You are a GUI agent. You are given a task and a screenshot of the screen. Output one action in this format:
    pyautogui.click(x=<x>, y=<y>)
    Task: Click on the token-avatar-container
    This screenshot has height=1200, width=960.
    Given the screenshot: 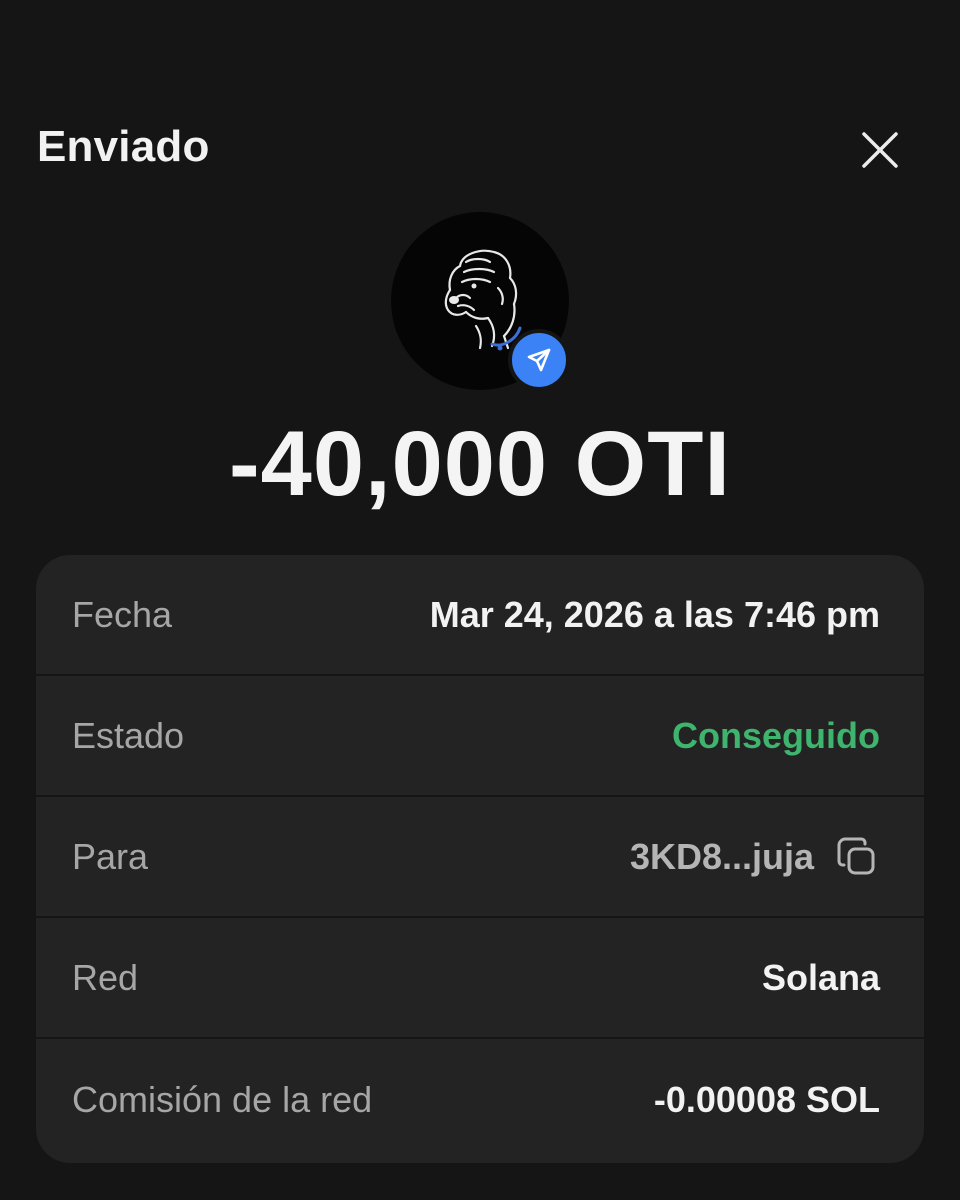 What is the action you would take?
    pyautogui.click(x=480, y=301)
    